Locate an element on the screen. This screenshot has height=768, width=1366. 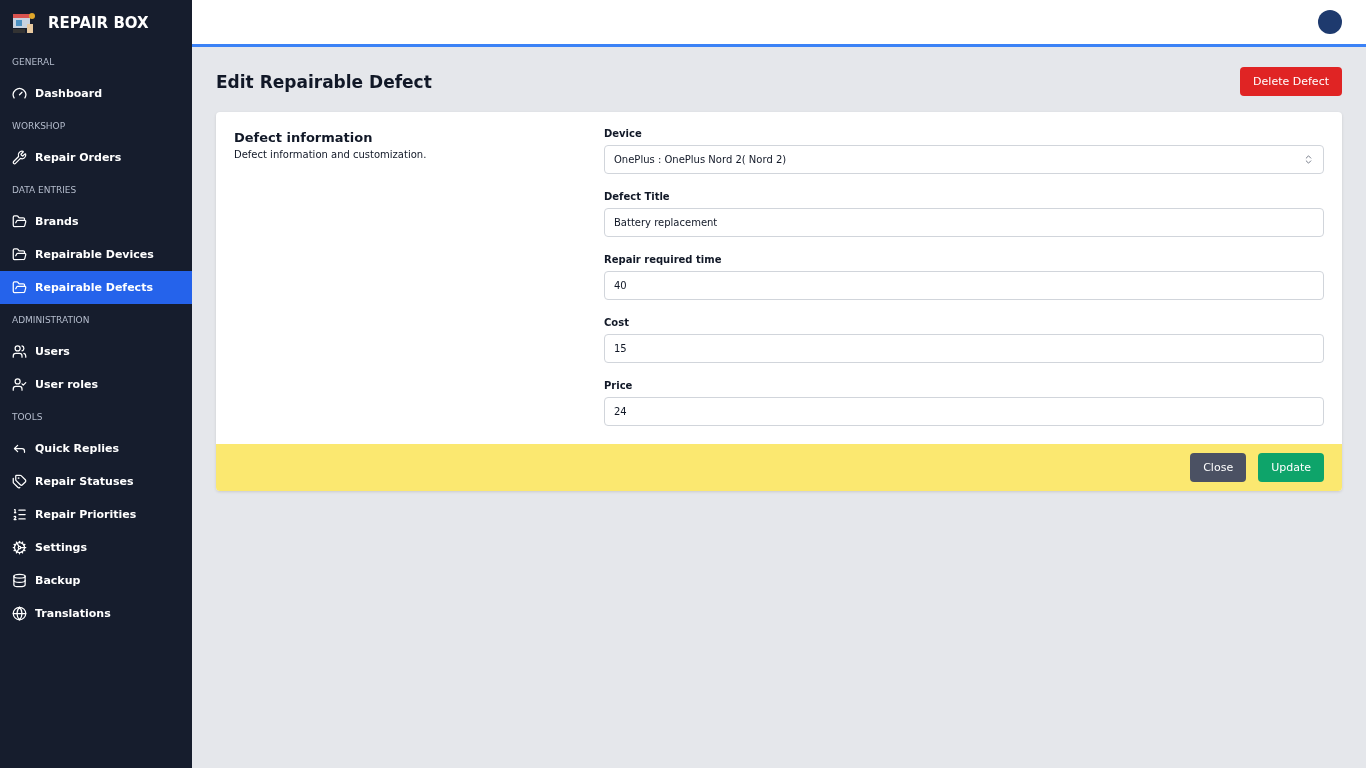
field-label: Repair required time is located at coordinates (663, 259).